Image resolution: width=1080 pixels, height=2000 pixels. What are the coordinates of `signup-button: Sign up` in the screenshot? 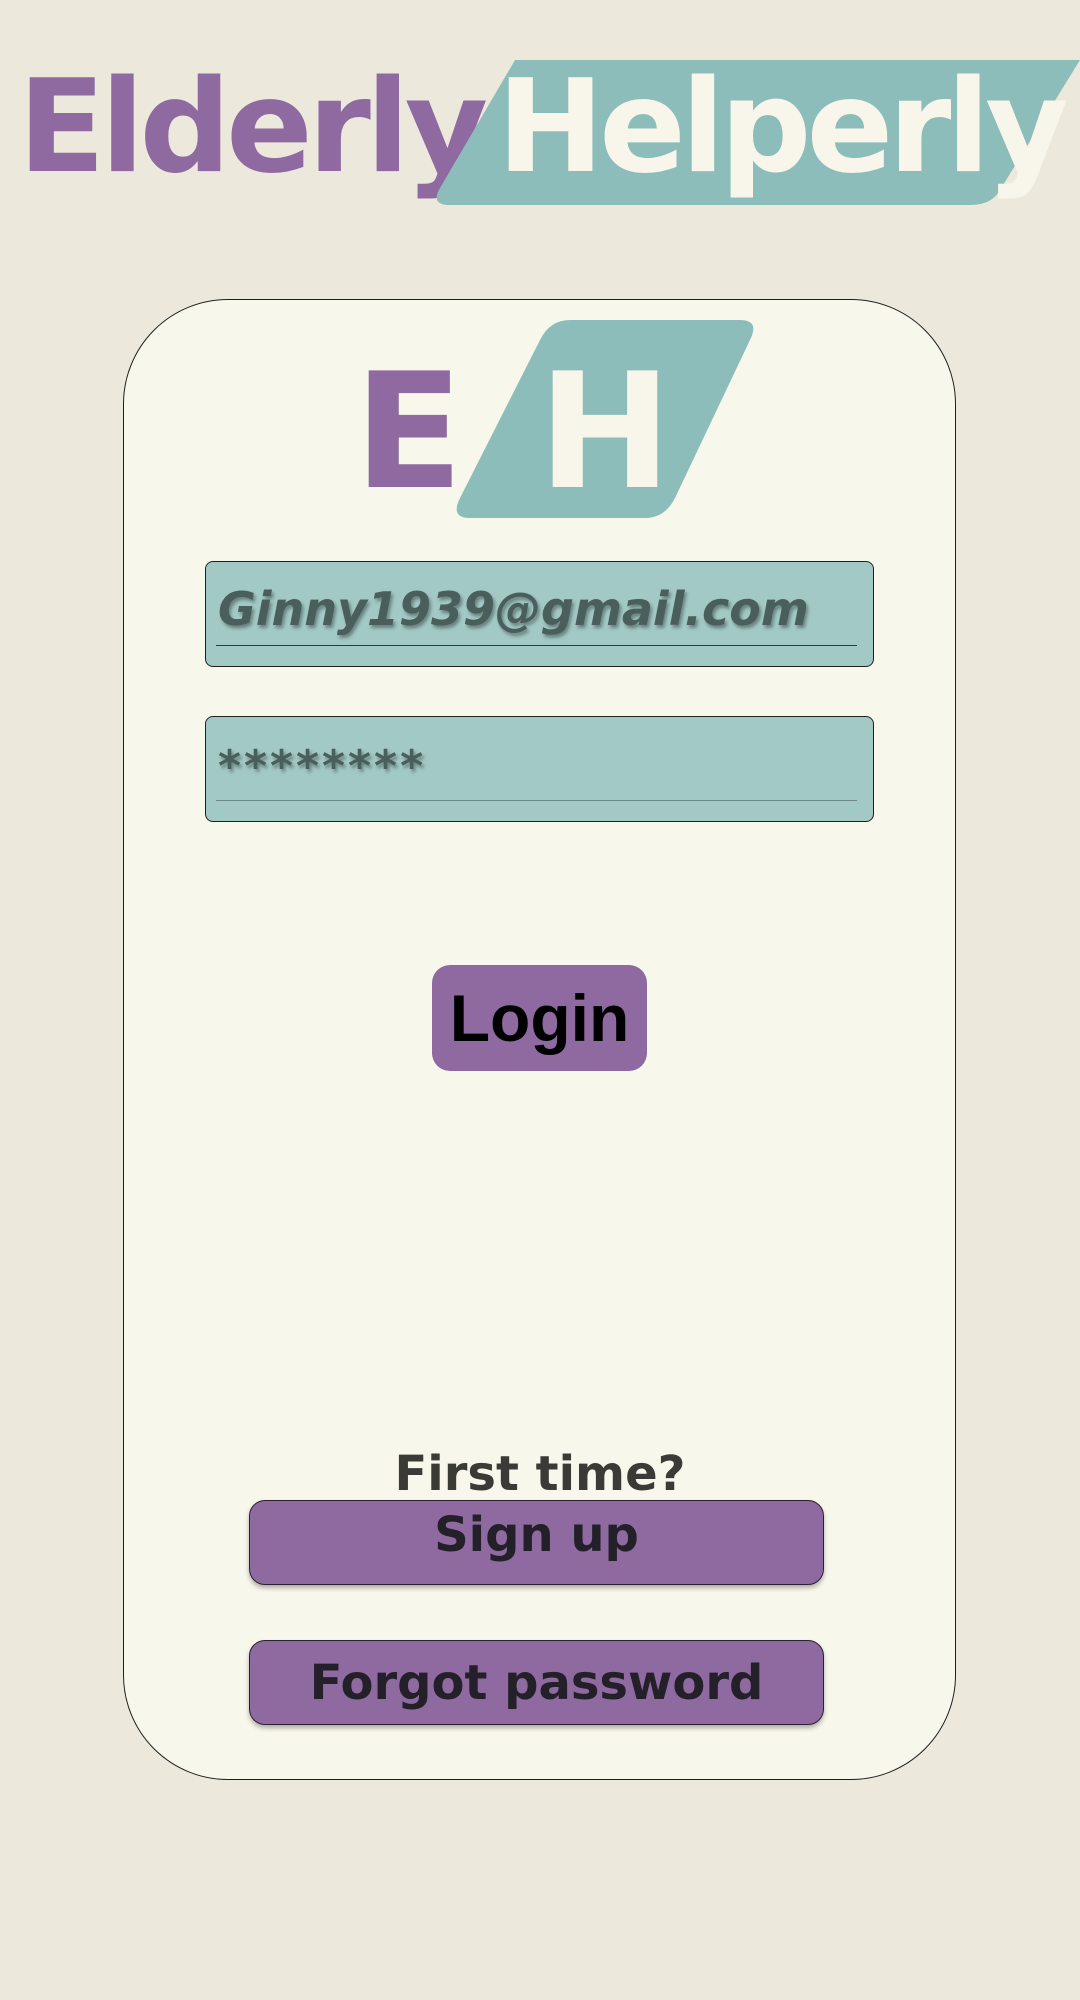 It's located at (536, 1542).